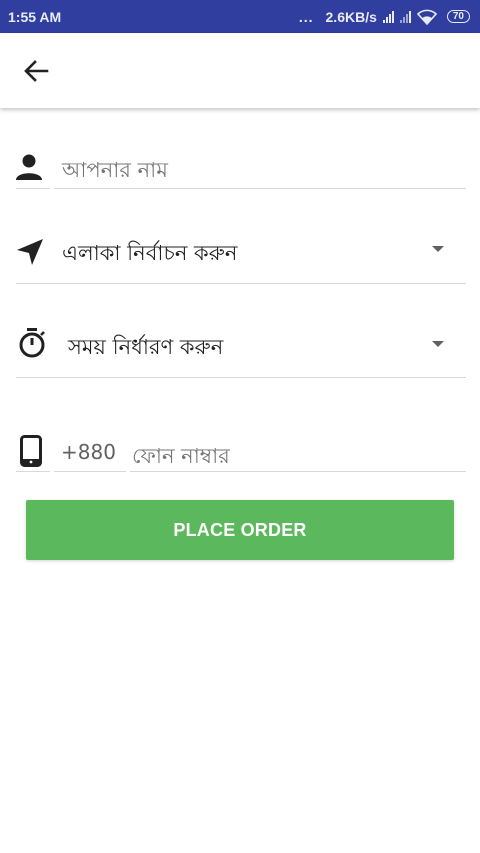  What do you see at coordinates (240, 16) in the screenshot?
I see `status-bar: 1:55 AM ... 2.6KB/s 70` at bounding box center [240, 16].